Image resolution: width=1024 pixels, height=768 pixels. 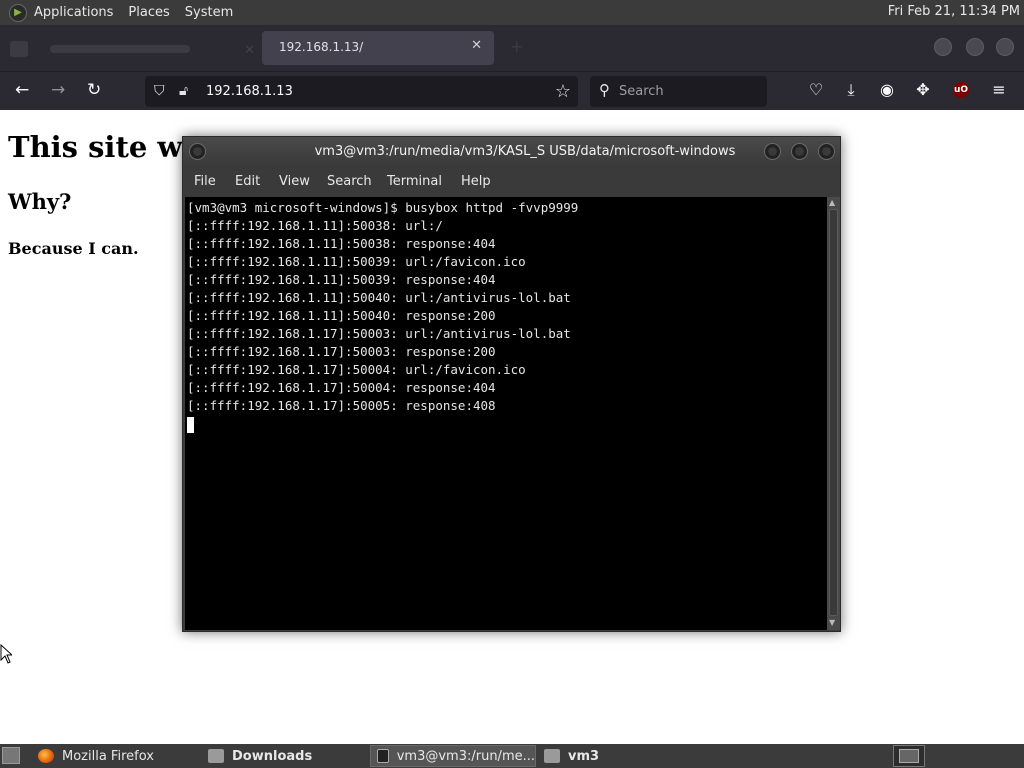 What do you see at coordinates (923, 90) in the screenshot?
I see `extensions-icon: ✥` at bounding box center [923, 90].